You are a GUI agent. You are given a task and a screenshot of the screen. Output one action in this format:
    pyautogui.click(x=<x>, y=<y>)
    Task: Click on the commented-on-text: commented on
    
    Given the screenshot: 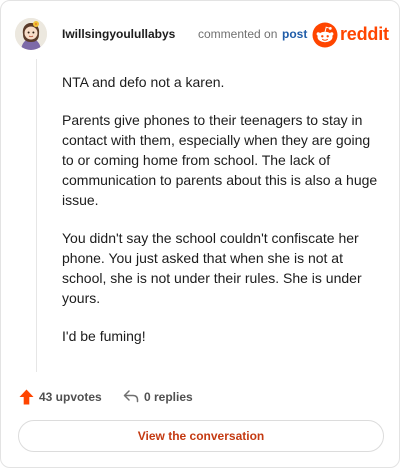 What is the action you would take?
    pyautogui.click(x=238, y=34)
    